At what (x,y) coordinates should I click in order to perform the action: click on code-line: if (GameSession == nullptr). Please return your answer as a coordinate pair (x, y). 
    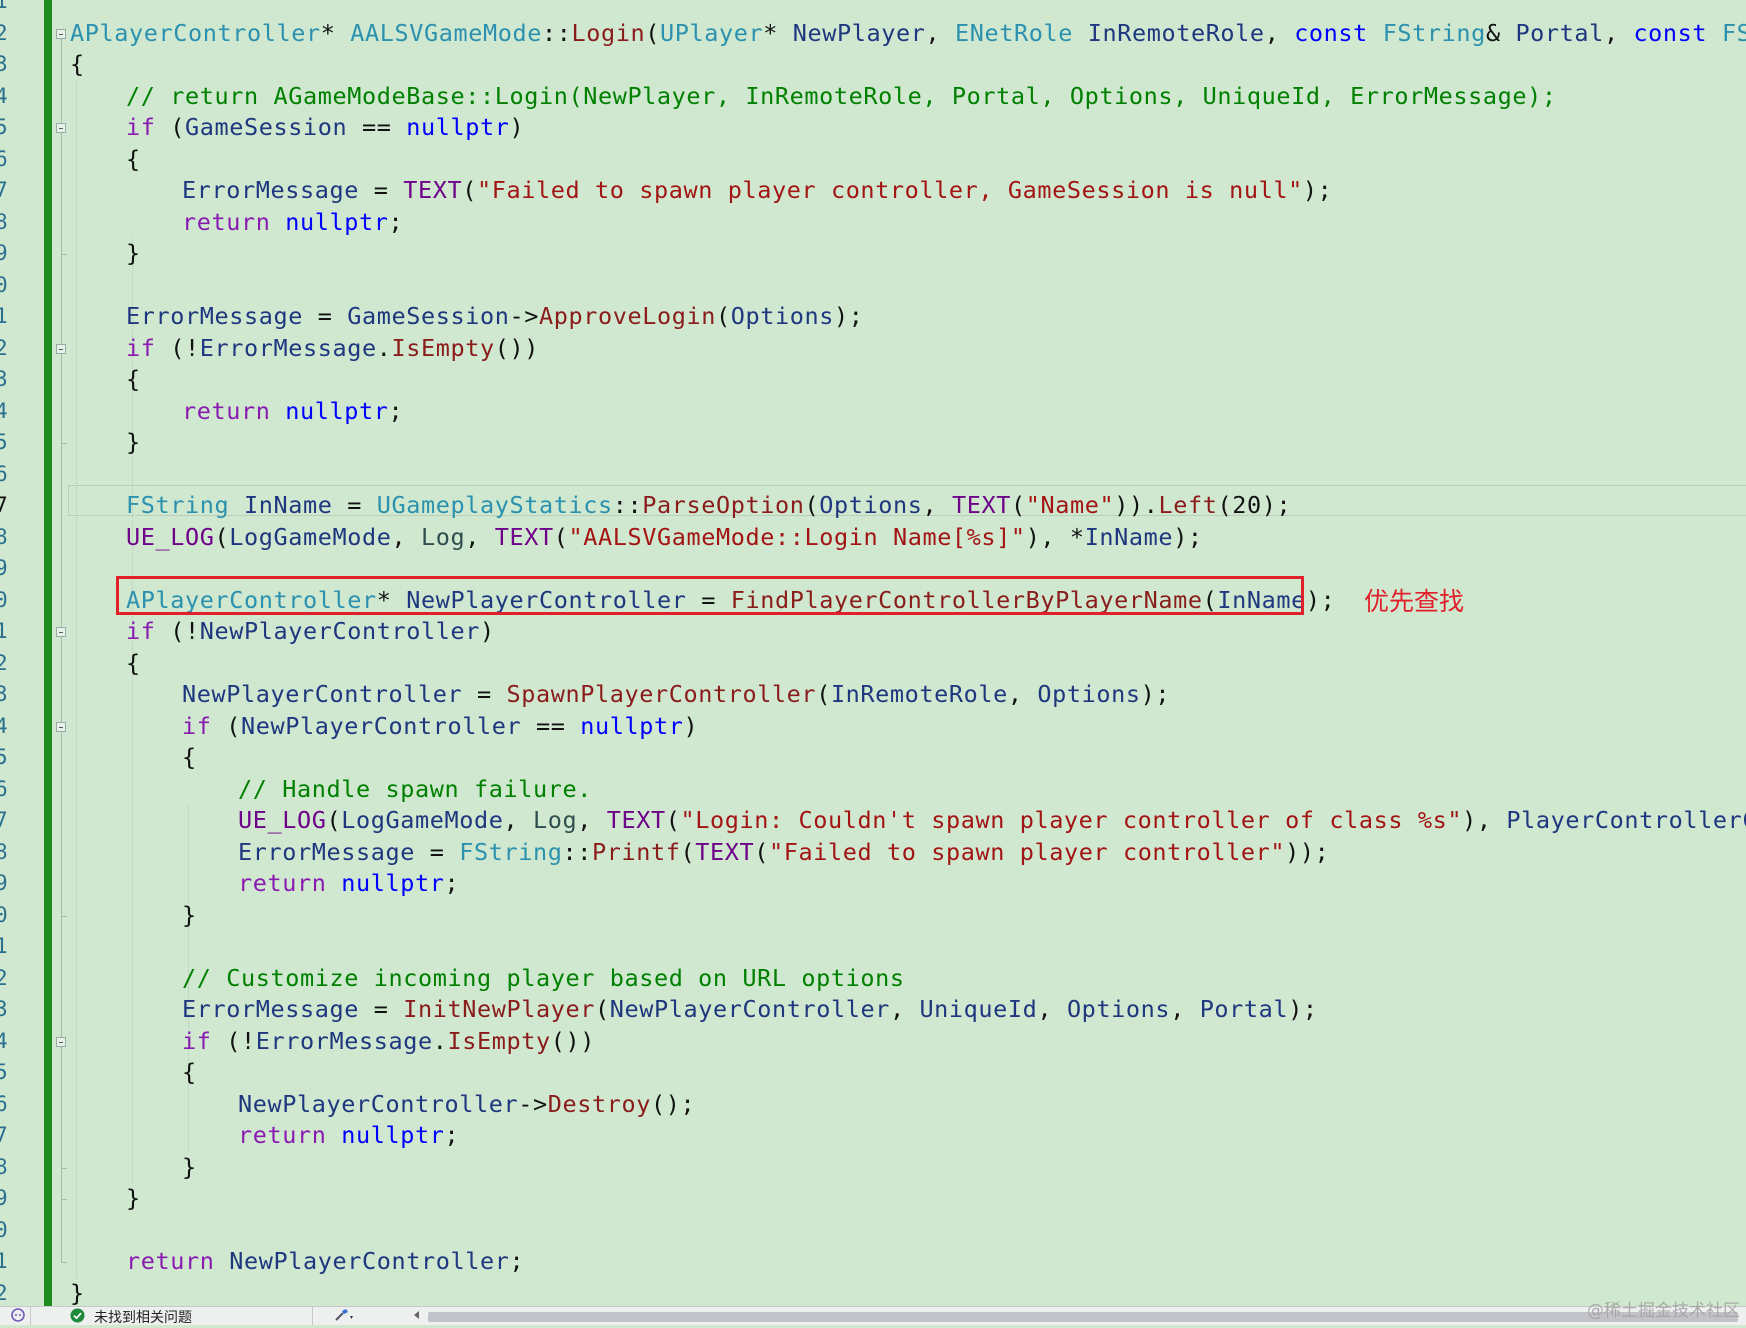
    Looking at the image, I should click on (325, 128).